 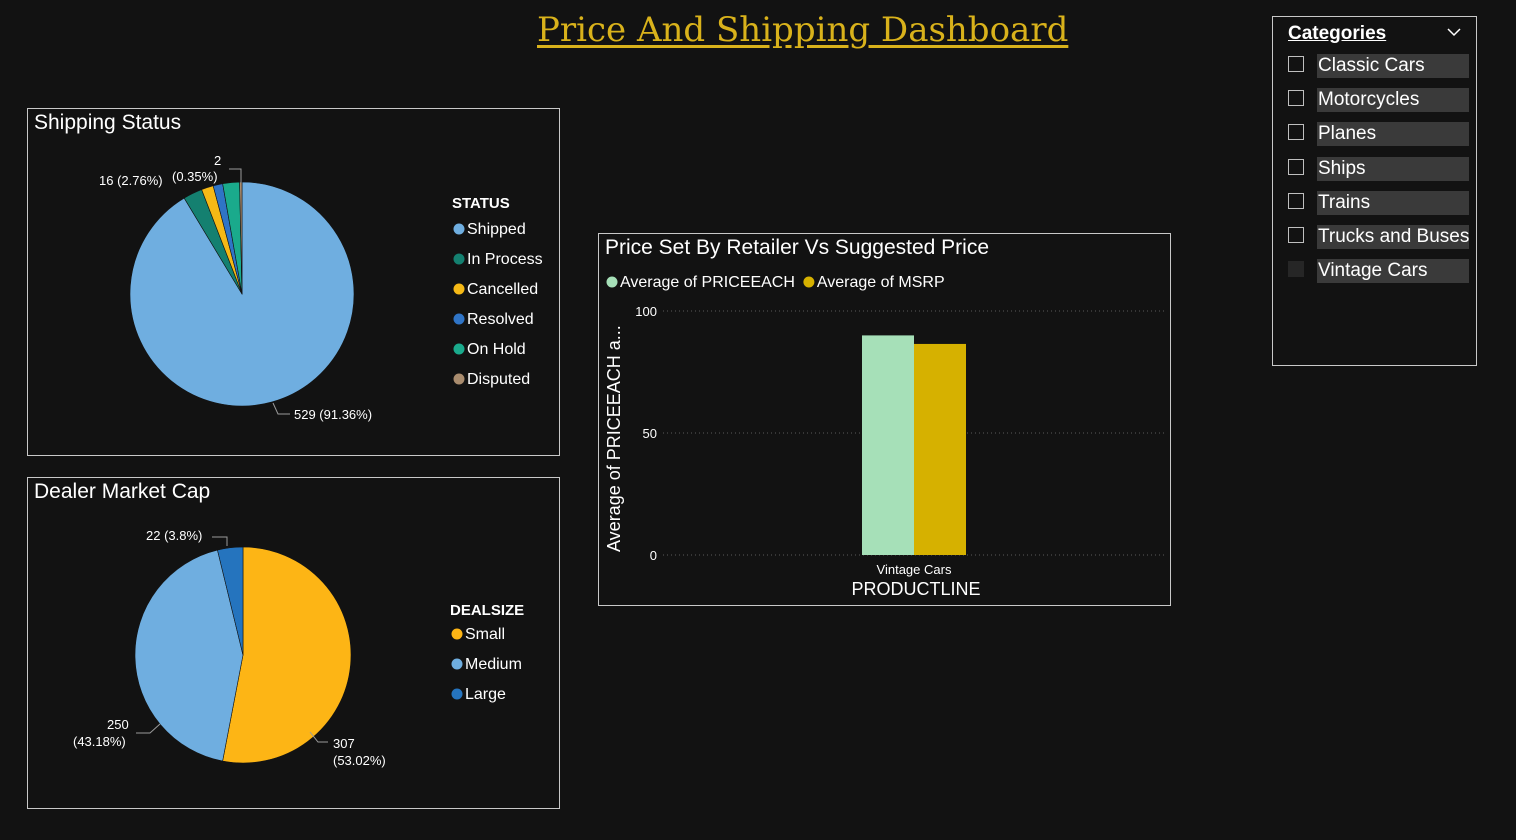 What do you see at coordinates (459, 379) in the screenshot?
I see `legend-marker-disputed` at bounding box center [459, 379].